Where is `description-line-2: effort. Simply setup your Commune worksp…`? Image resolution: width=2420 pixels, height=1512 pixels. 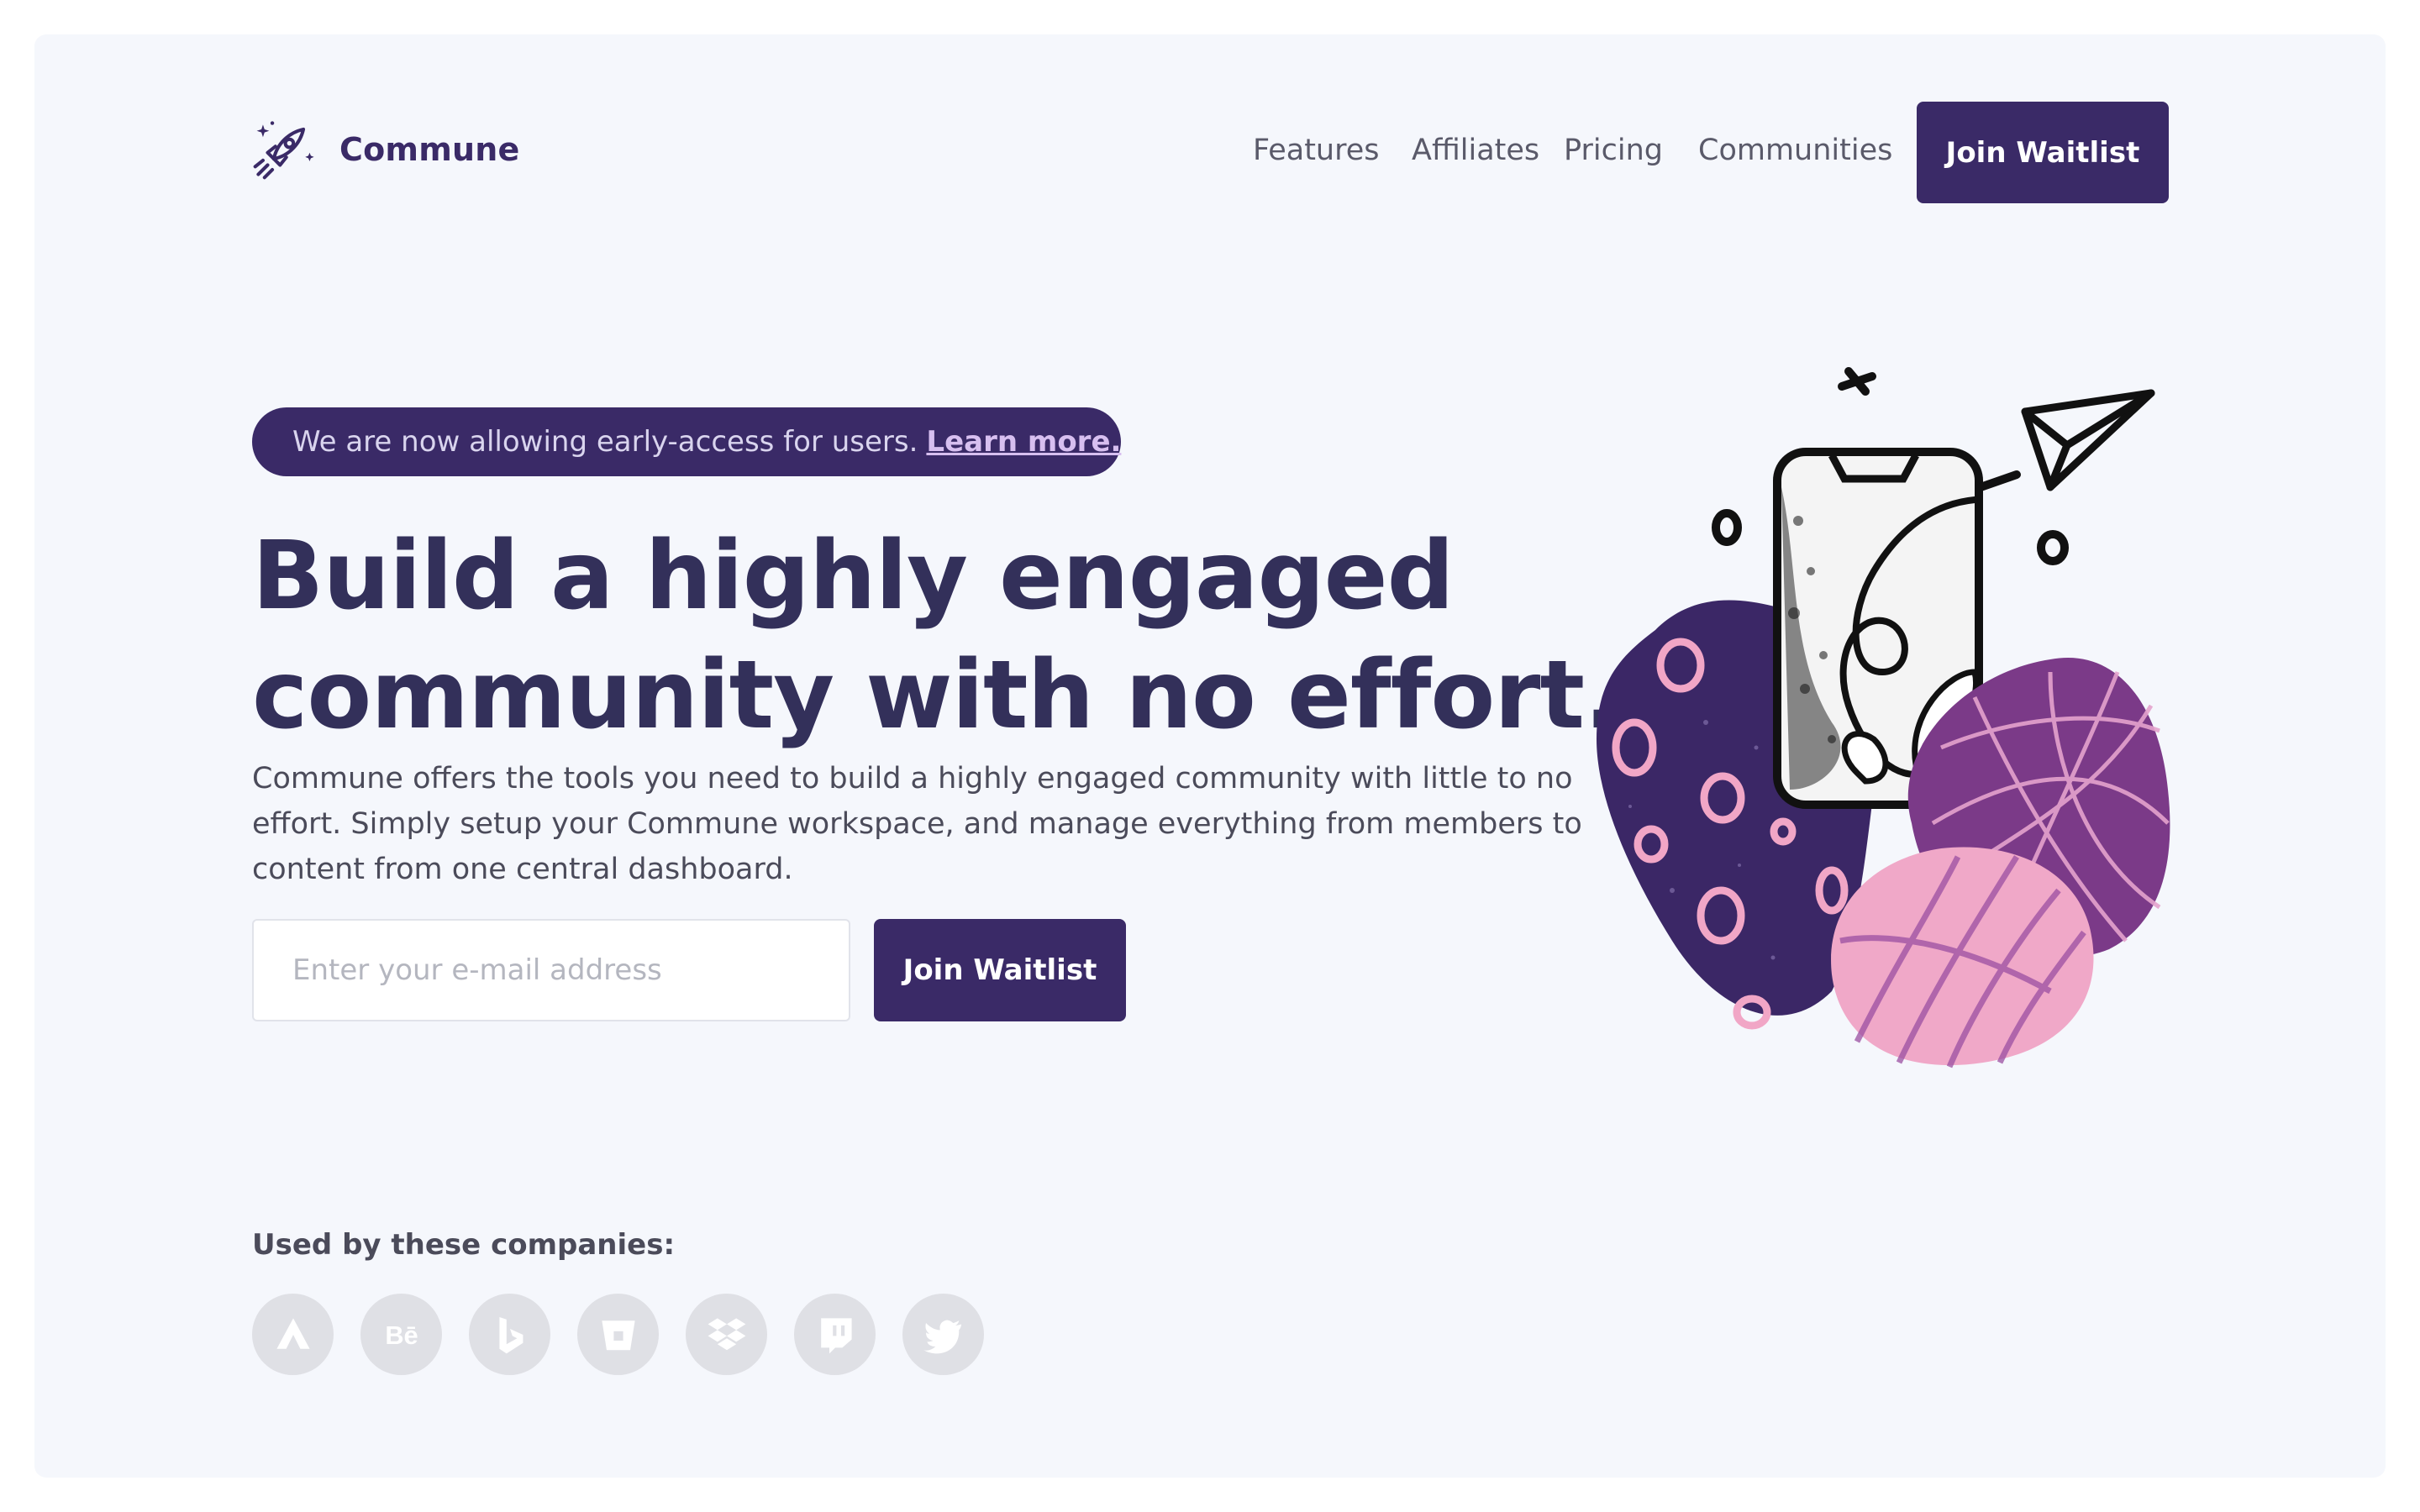 description-line-2: effort. Simply setup your Commune worksp… is located at coordinates (917, 824).